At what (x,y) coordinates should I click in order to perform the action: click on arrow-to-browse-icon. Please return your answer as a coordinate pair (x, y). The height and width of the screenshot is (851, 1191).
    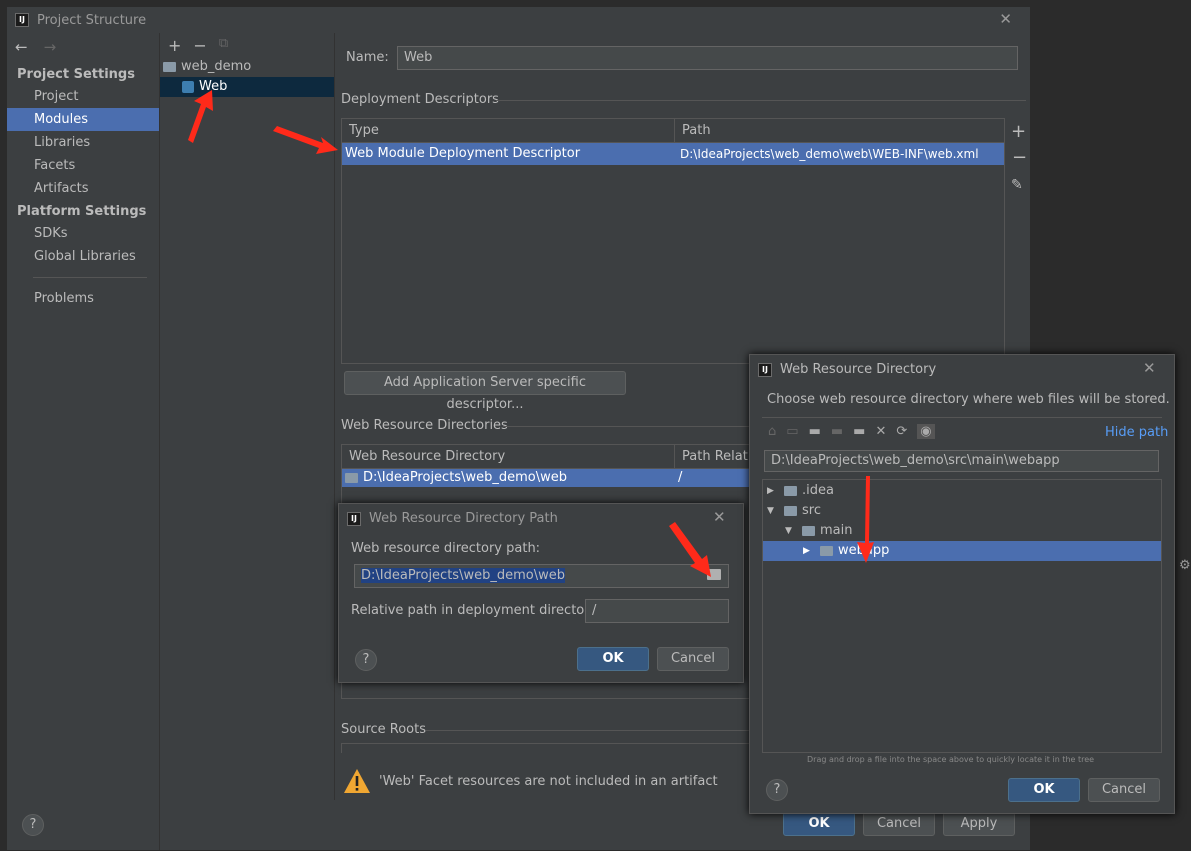
    Looking at the image, I should click on (690, 549).